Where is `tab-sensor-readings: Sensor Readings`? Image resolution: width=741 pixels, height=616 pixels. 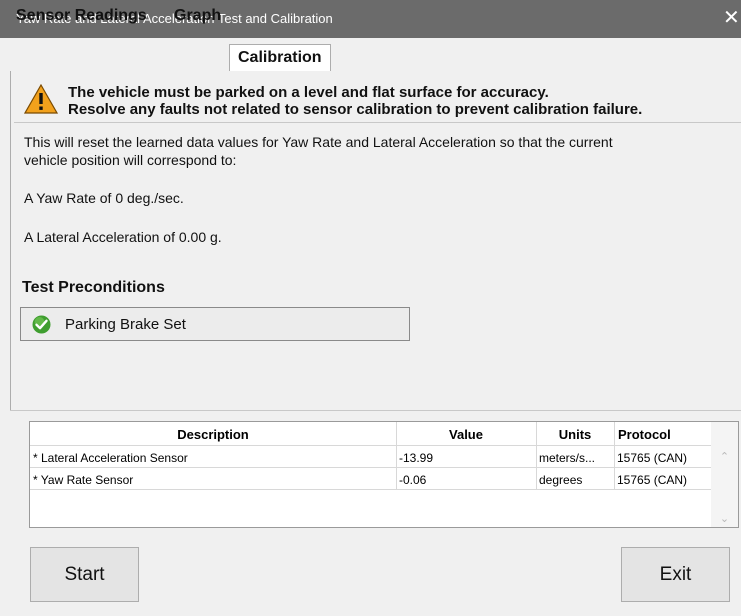
tab-sensor-readings: Sensor Readings is located at coordinates (78, 15).